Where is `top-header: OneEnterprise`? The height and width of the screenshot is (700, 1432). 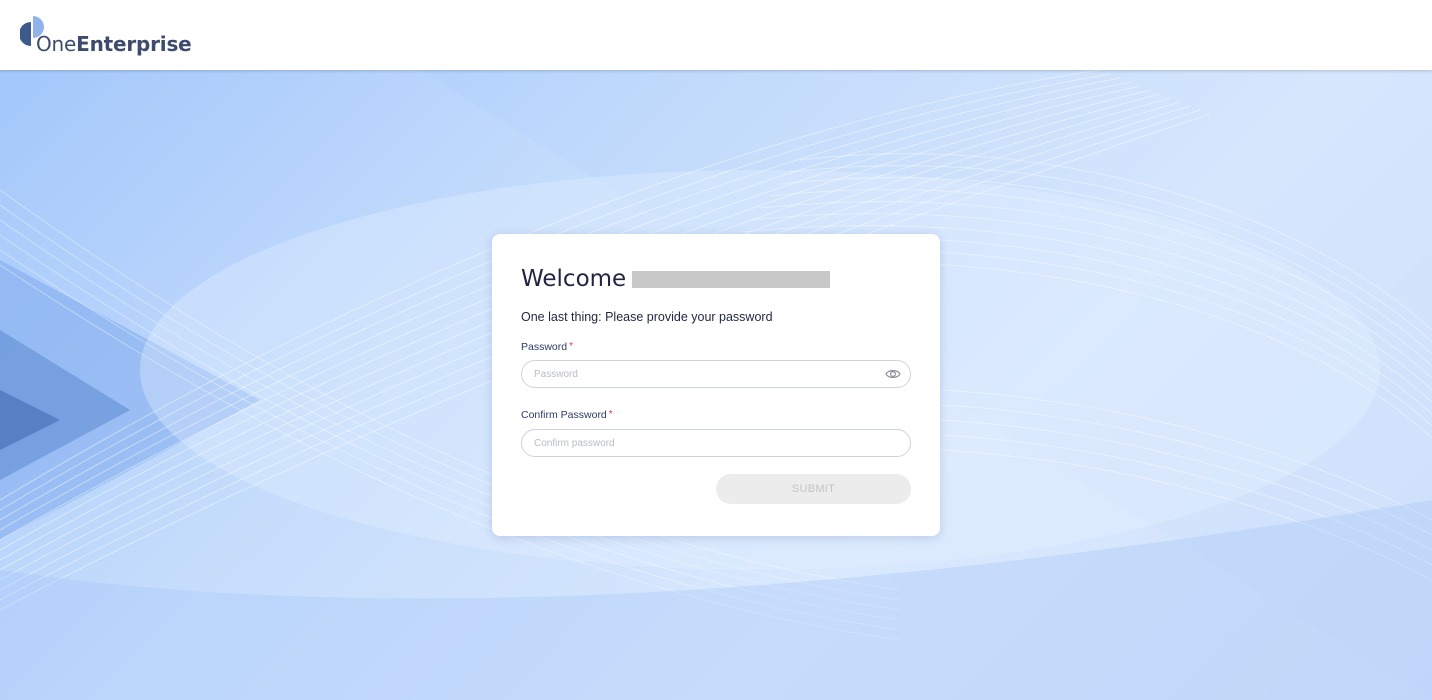
top-header: OneEnterprise is located at coordinates (716, 35).